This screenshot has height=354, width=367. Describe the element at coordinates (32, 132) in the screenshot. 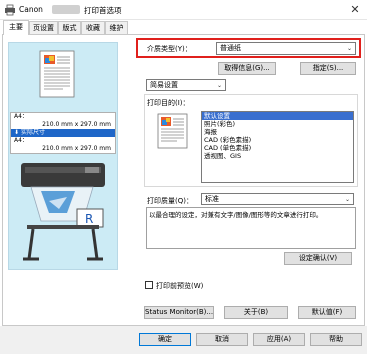

I see `actual-size-label: 实际尺寸` at that location.